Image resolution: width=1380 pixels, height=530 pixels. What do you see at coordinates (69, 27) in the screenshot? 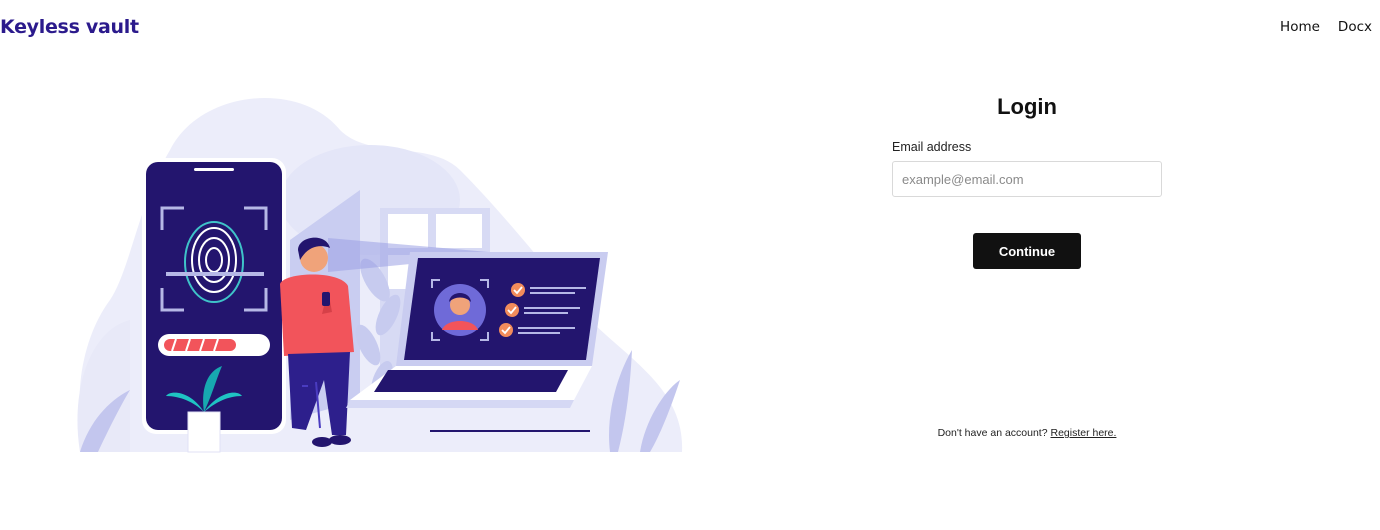
I see `brand-logo: Keyless vault` at bounding box center [69, 27].